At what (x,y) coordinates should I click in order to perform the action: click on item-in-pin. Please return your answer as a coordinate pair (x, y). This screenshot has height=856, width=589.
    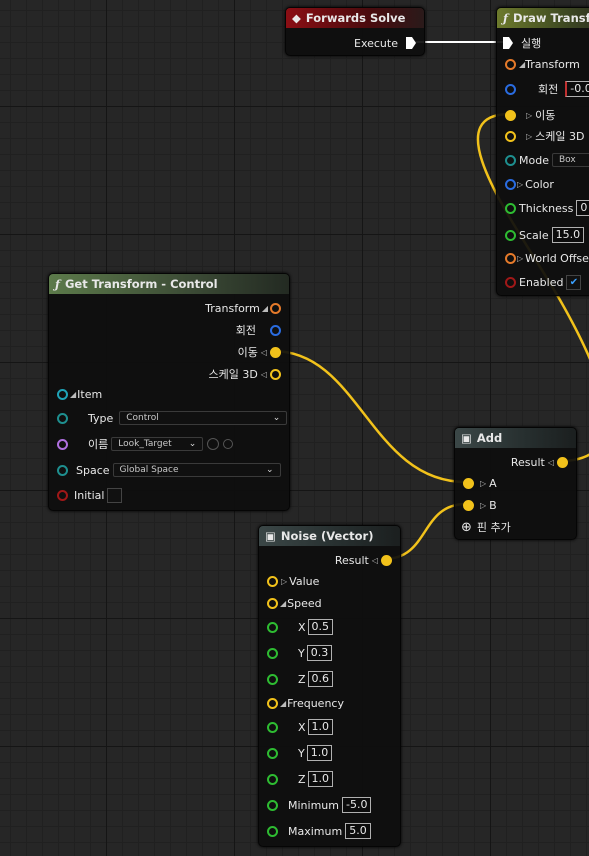
    Looking at the image, I should click on (62, 394).